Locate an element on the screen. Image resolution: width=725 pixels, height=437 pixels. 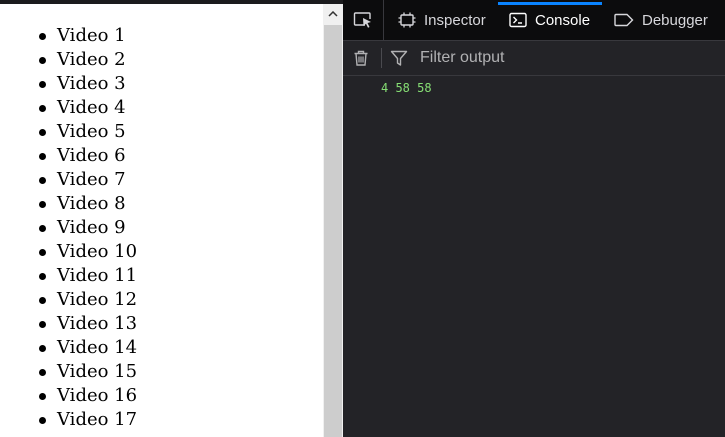
toolbar-separator is located at coordinates (381, 58).